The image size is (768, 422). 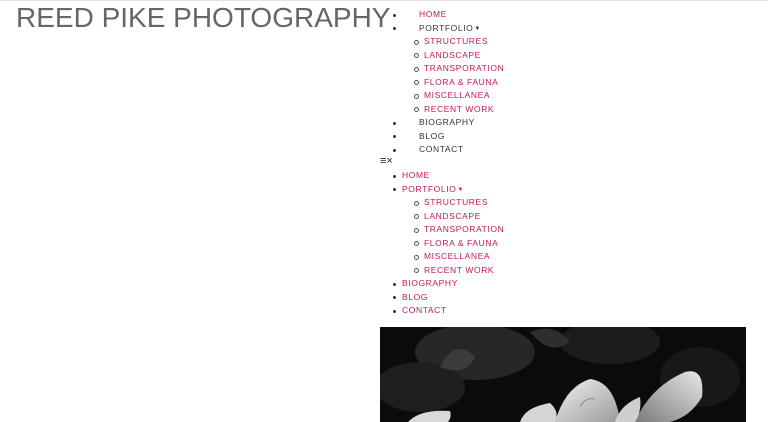 What do you see at coordinates (540, 42) in the screenshot?
I see `submenu-item: STRUCTURES` at bounding box center [540, 42].